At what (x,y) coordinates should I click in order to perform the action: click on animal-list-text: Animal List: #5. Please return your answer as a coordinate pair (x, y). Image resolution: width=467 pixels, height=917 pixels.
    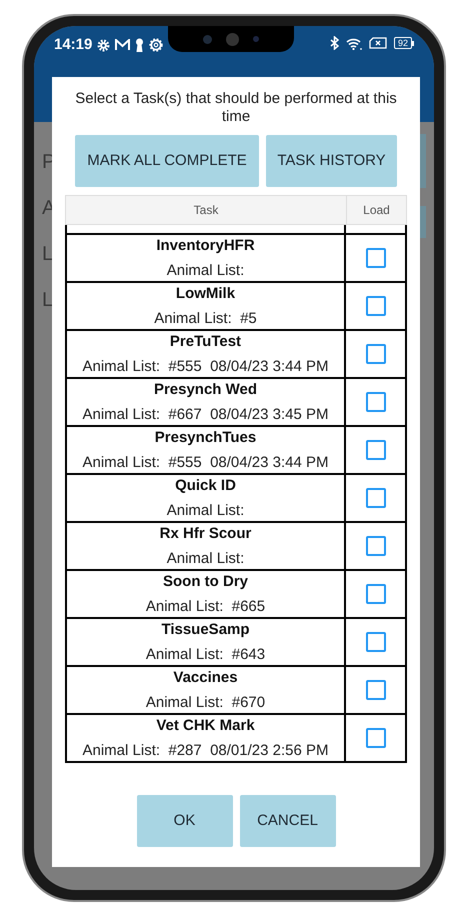
    Looking at the image, I should click on (205, 319).